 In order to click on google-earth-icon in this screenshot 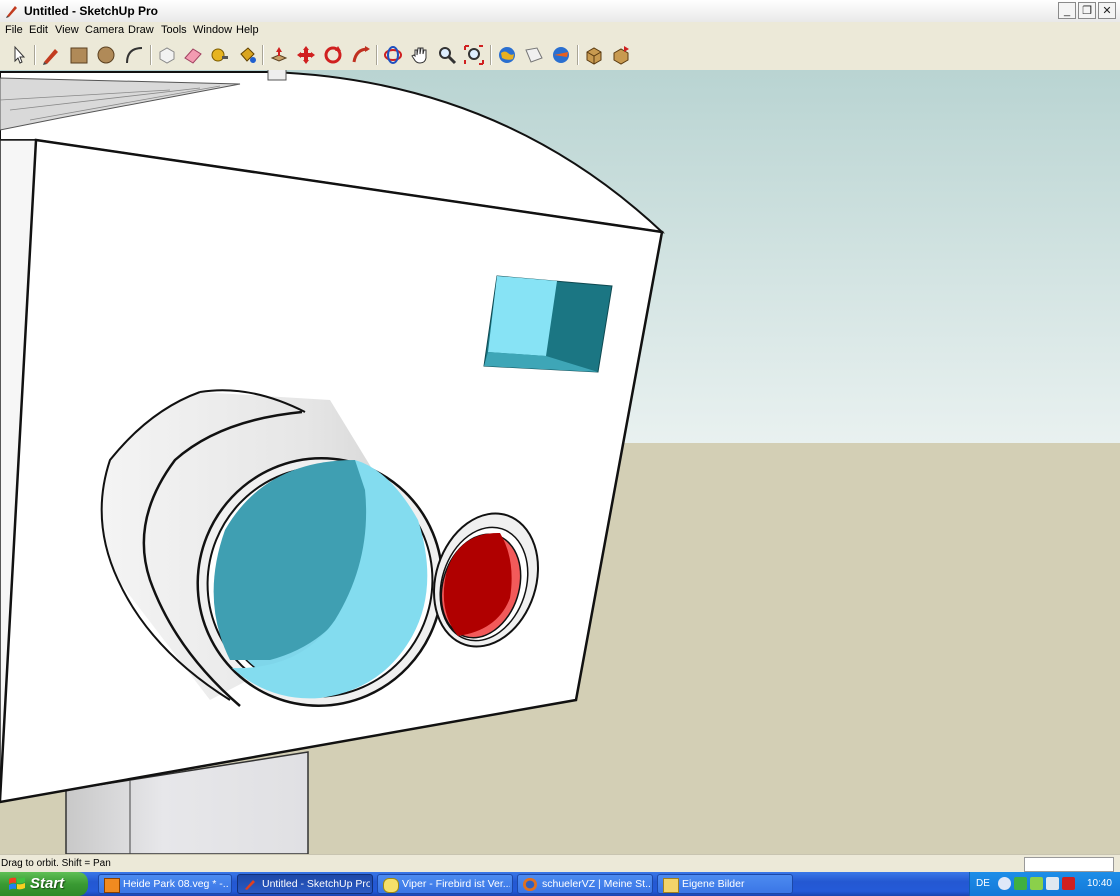, I will do `click(561, 55)`.